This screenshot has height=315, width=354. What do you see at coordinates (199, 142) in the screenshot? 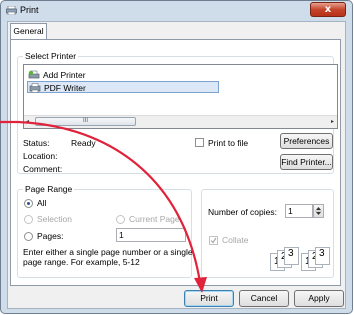
I see `print-to-file-checkbox` at bounding box center [199, 142].